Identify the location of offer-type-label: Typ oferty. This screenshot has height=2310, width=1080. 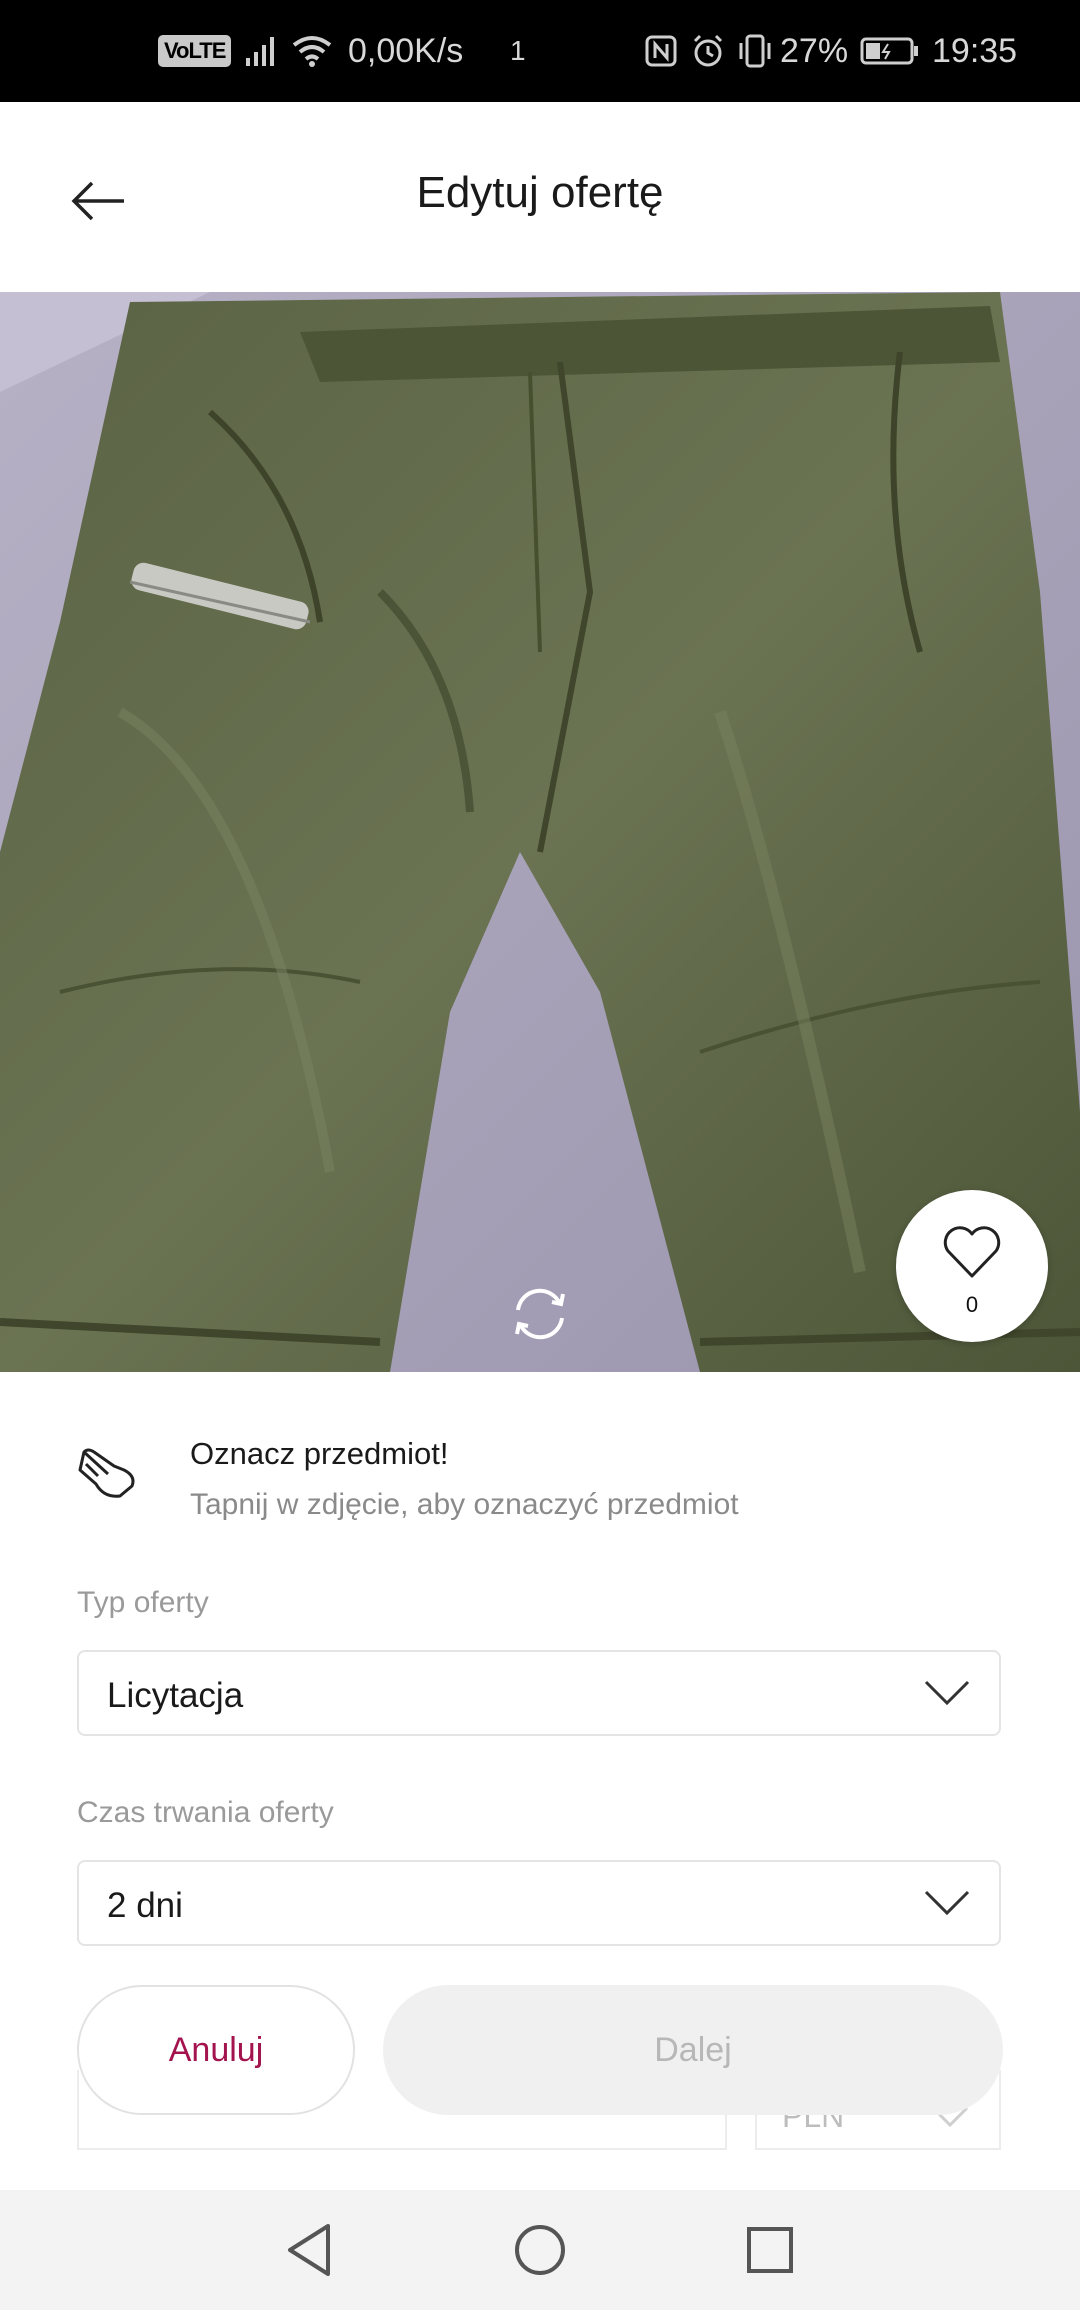
(143, 1602).